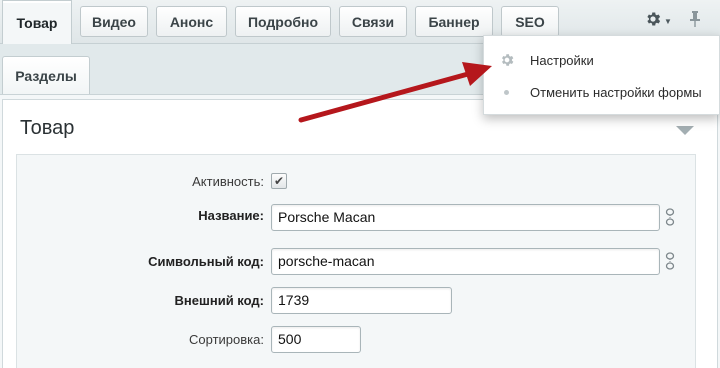 The width and height of the screenshot is (720, 368). Describe the element at coordinates (361, 300) in the screenshot. I see `external-code-input: 1739` at that location.